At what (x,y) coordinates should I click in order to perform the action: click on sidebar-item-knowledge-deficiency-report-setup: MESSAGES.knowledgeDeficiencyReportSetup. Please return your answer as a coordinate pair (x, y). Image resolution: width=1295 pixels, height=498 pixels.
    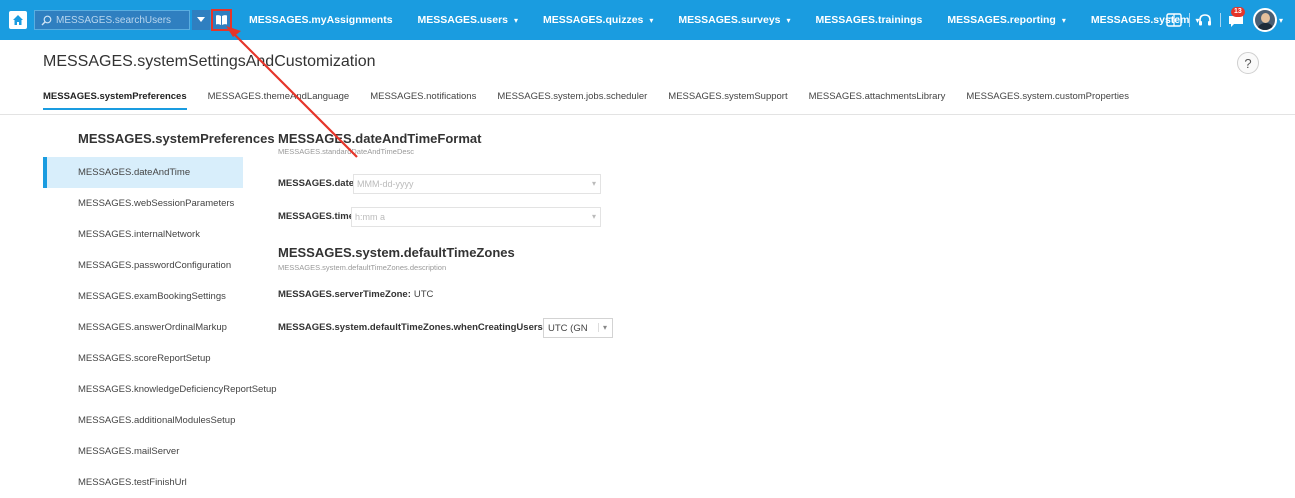
    Looking at the image, I should click on (160, 389).